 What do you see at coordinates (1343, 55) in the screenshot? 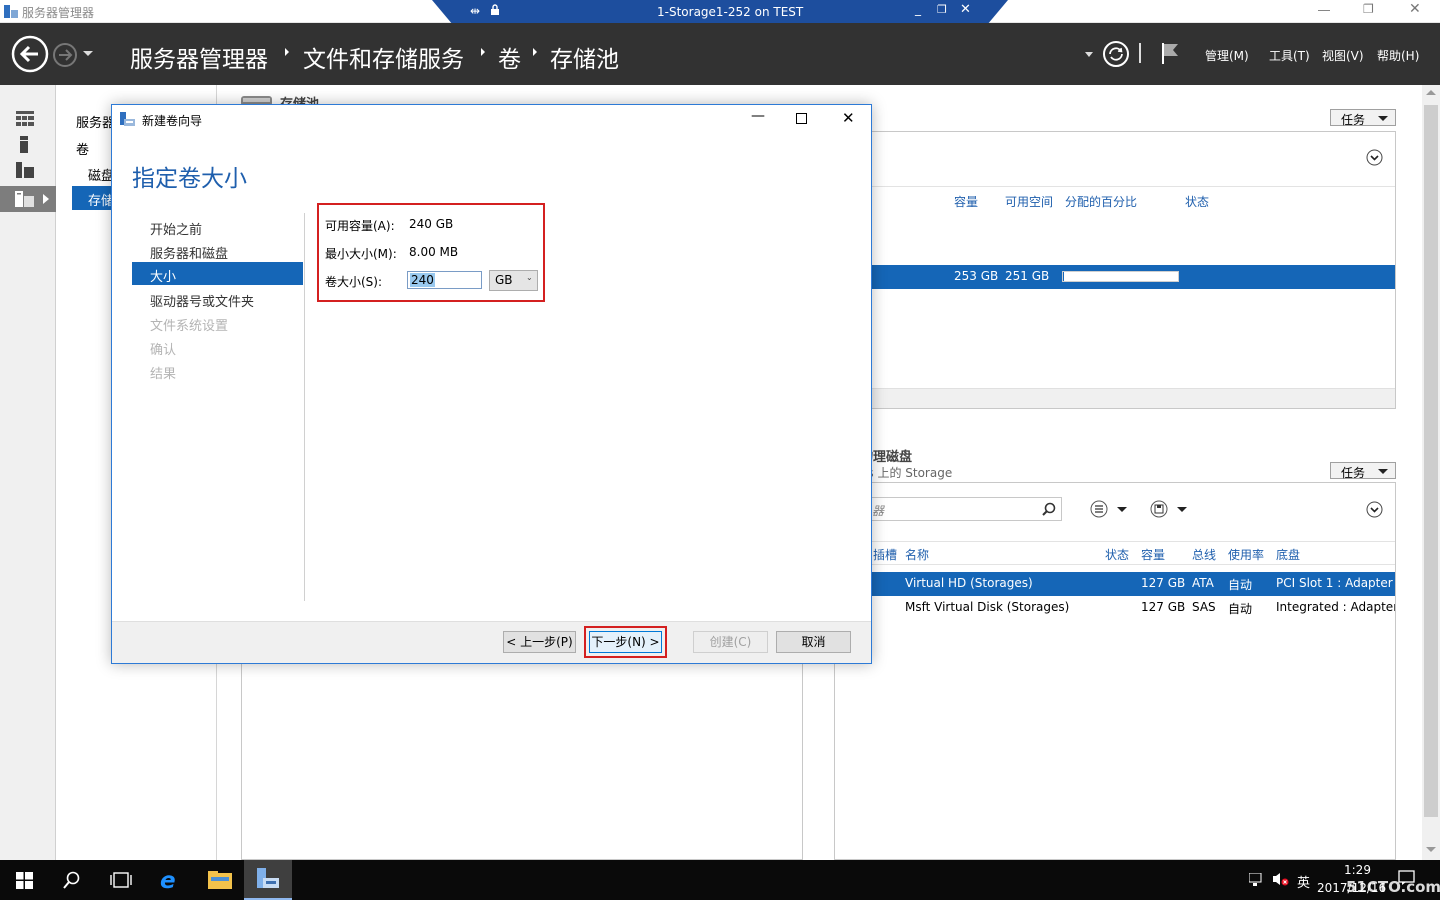
I see `menu-view: 视图(V)` at bounding box center [1343, 55].